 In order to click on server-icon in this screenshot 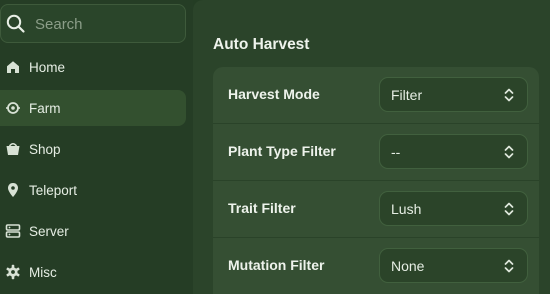, I will do `click(13, 231)`.